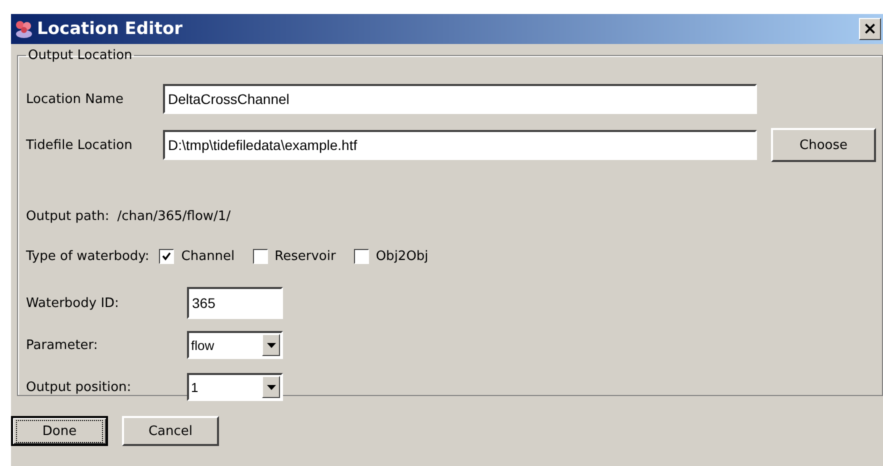 The image size is (883, 466). I want to click on choose-button: Choose, so click(823, 145).